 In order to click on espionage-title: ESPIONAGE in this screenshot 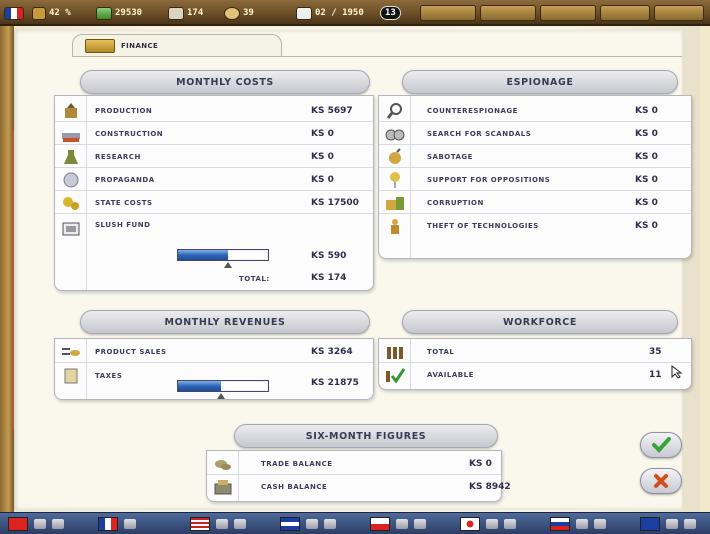, I will do `click(540, 82)`.